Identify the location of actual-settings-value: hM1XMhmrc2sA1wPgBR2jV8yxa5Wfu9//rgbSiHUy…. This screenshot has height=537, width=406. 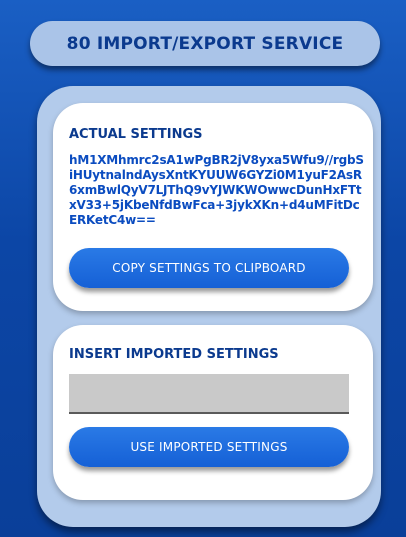
(216, 190).